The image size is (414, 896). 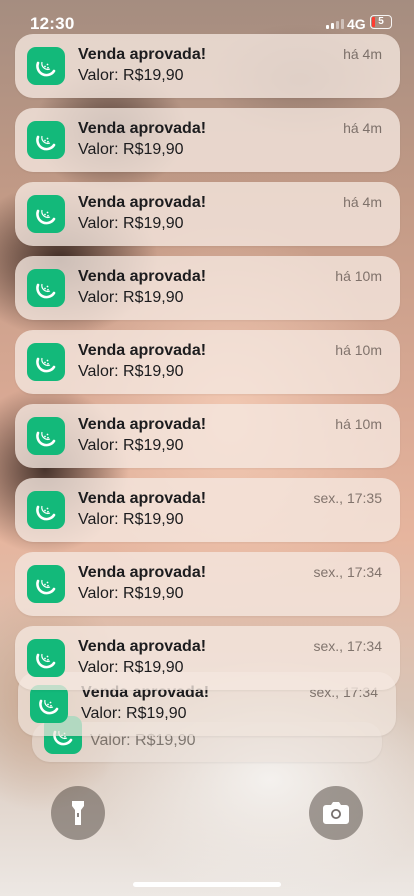 What do you see at coordinates (207, 510) in the screenshot?
I see `notification-card: Venda aprovada! Valor: R$19,90 sex., 17:35` at bounding box center [207, 510].